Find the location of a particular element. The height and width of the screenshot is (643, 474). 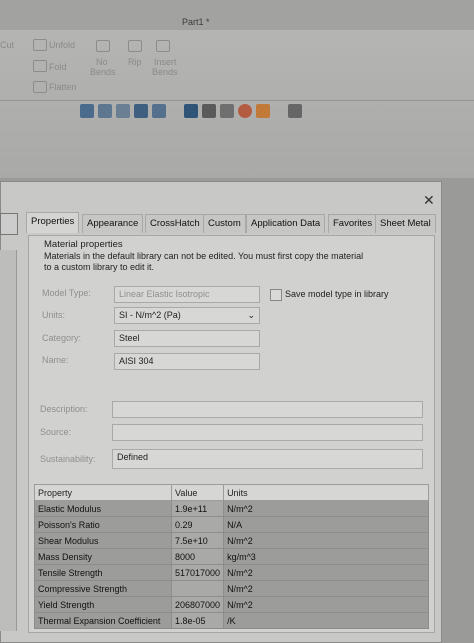

table-row: Shear Modulus 7.5e+10 N/m^2 is located at coordinates (231, 540).